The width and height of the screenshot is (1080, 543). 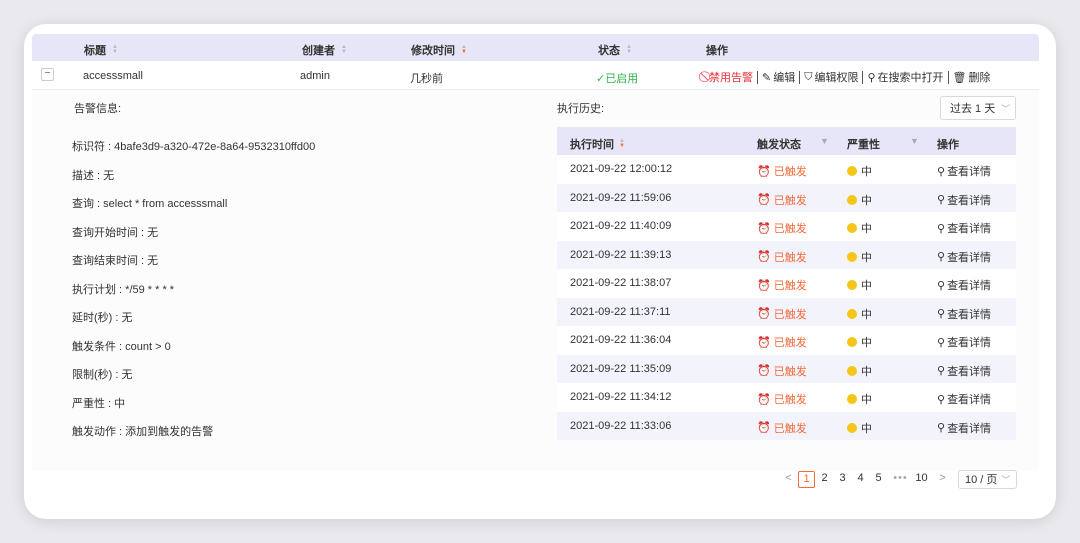 I want to click on history-row: 2021-09-22 11:37:11 ⏰ 已触发 中 ⚲ 查看详情, so click(x=786, y=311).